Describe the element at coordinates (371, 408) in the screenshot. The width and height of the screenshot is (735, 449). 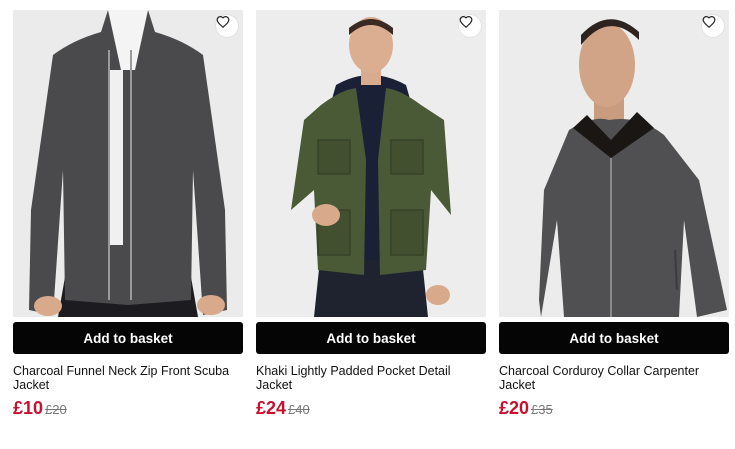
I see `product-price: £24 £40` at that location.